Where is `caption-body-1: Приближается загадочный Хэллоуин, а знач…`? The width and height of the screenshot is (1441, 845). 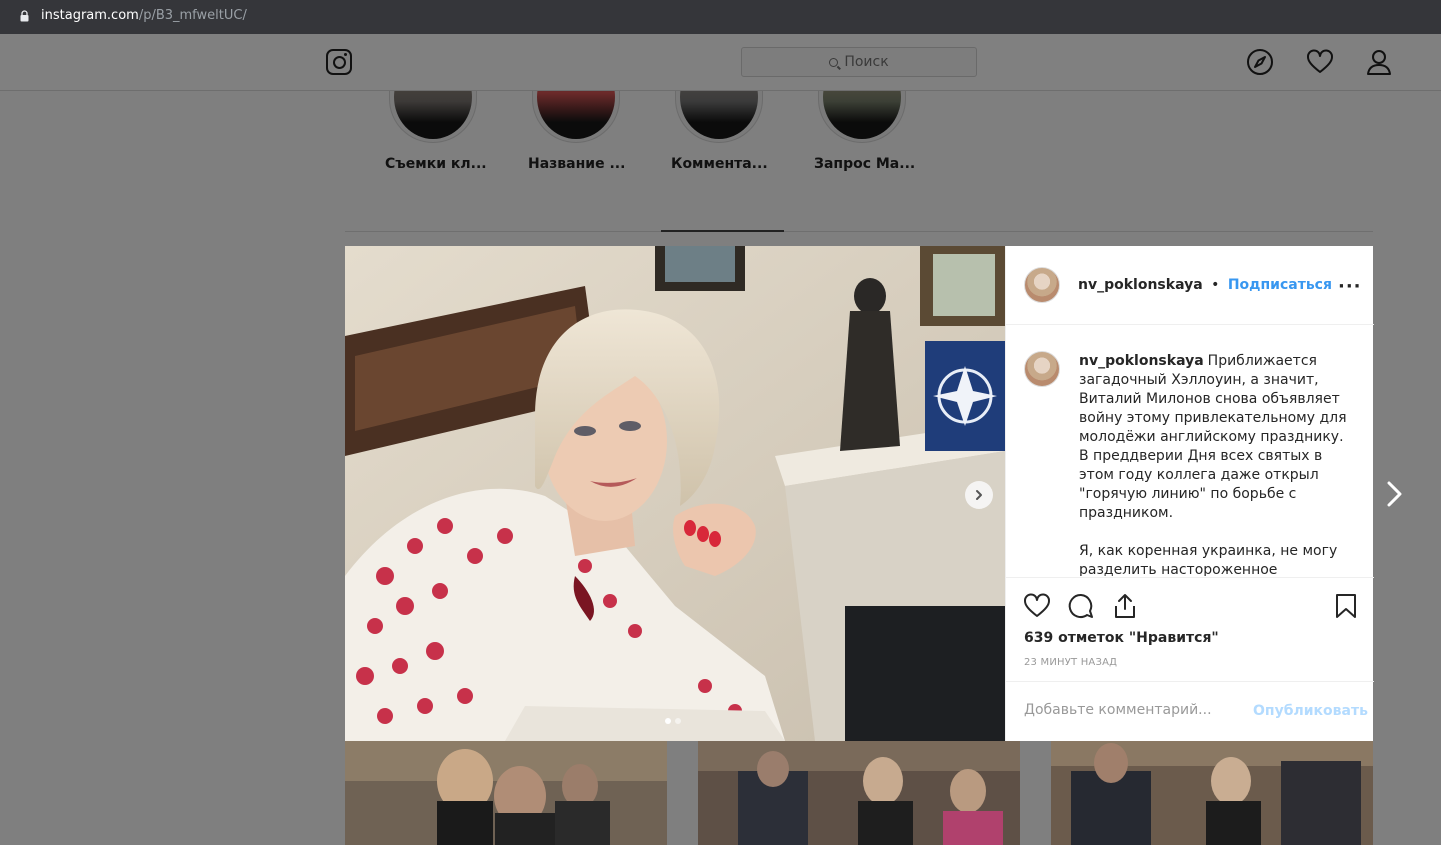 caption-body-1: Приближается загадочный Хэллоуин, а знач… is located at coordinates (1213, 437).